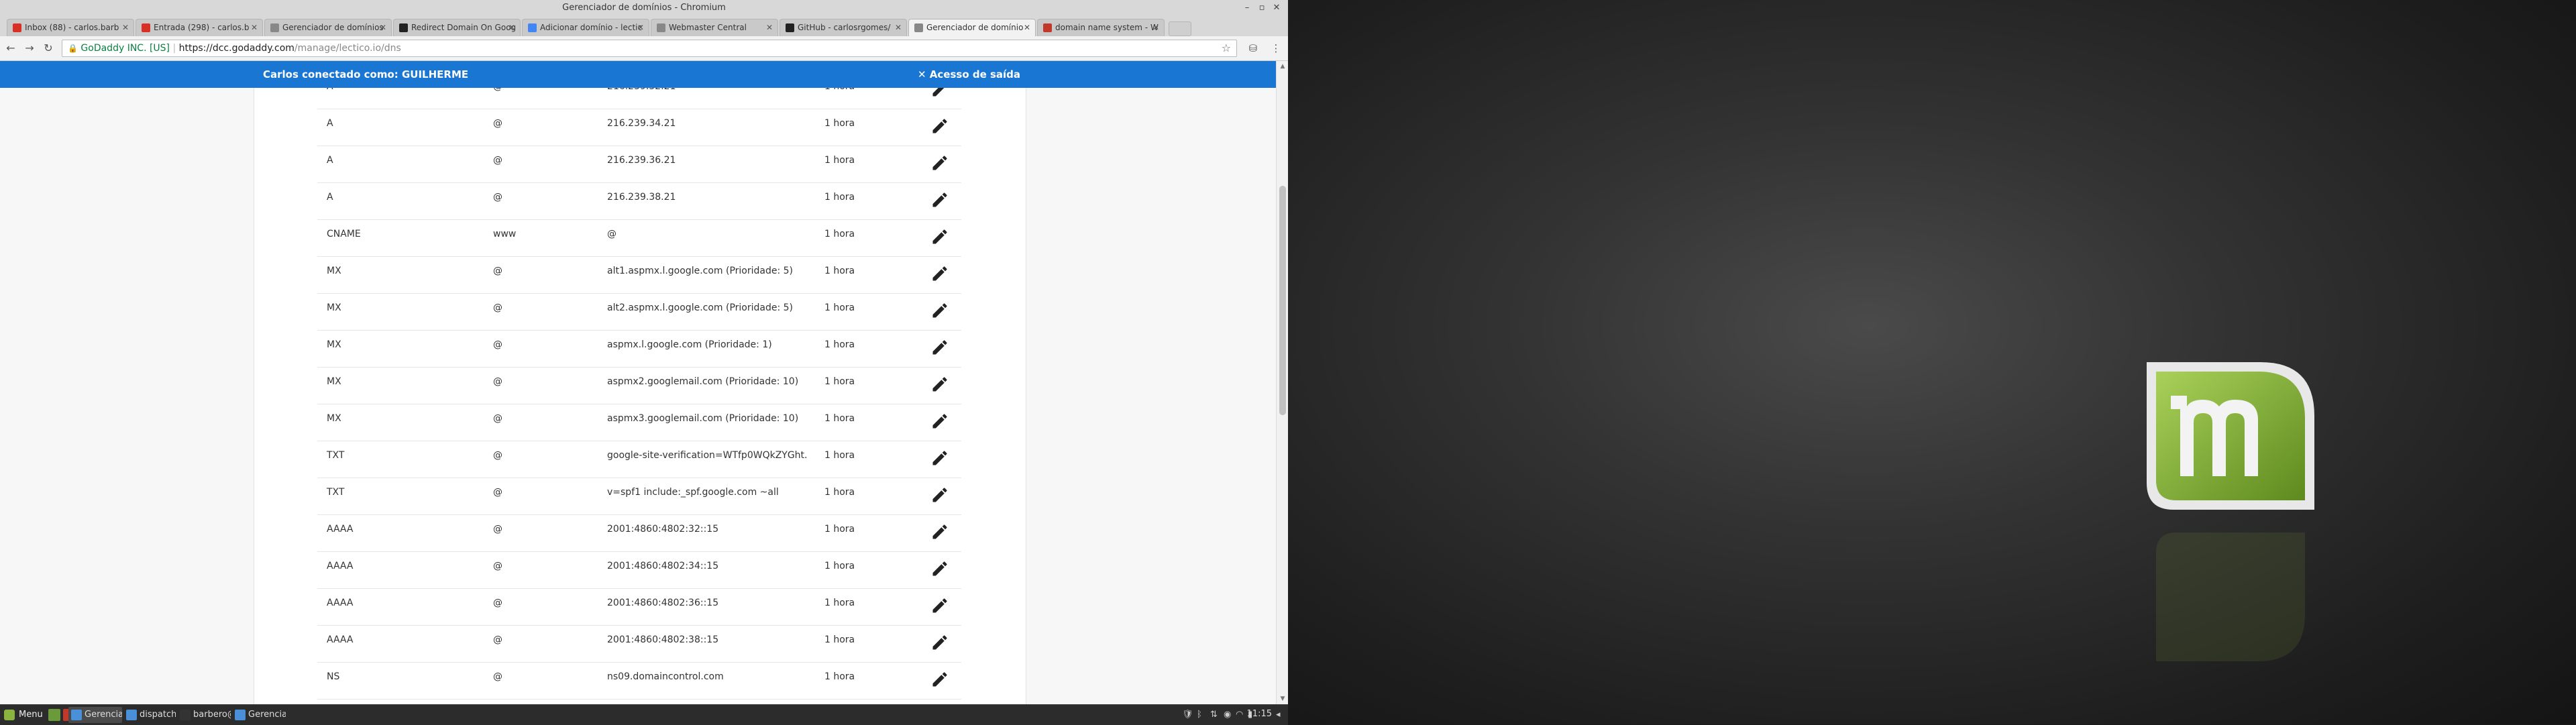 Image resolution: width=2576 pixels, height=725 pixels. Describe the element at coordinates (585, 27) in the screenshot. I see `browser-tab: Adicionar domínio - lectic ✕` at that location.